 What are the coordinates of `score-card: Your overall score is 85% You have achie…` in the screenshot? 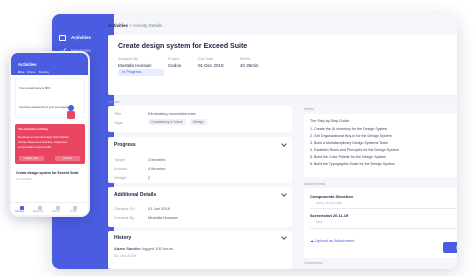 It's located at (50, 98).